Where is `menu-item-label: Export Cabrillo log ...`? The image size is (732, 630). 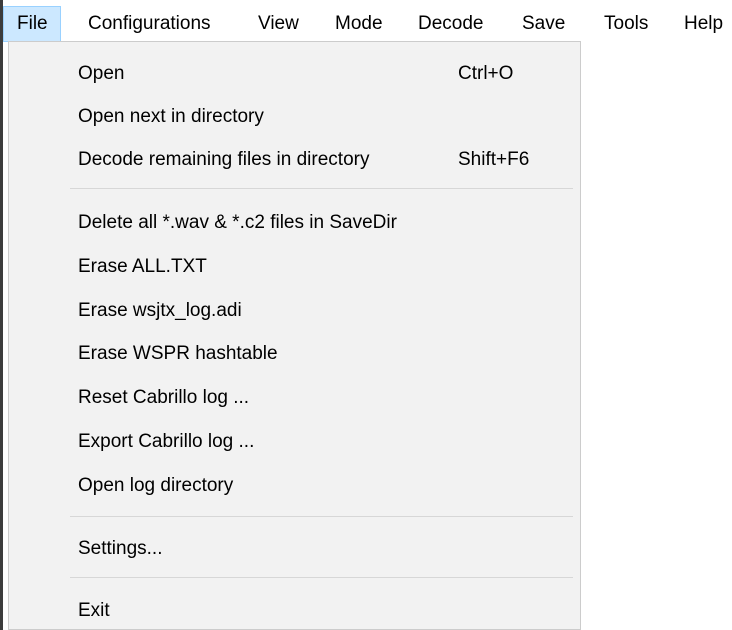
menu-item-label: Export Cabrillo log ... is located at coordinates (166, 441).